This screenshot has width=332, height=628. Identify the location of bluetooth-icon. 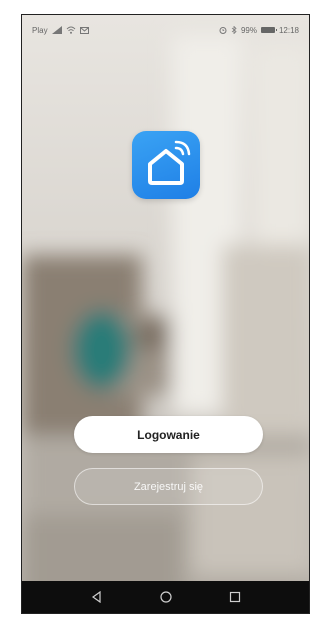
(234, 30).